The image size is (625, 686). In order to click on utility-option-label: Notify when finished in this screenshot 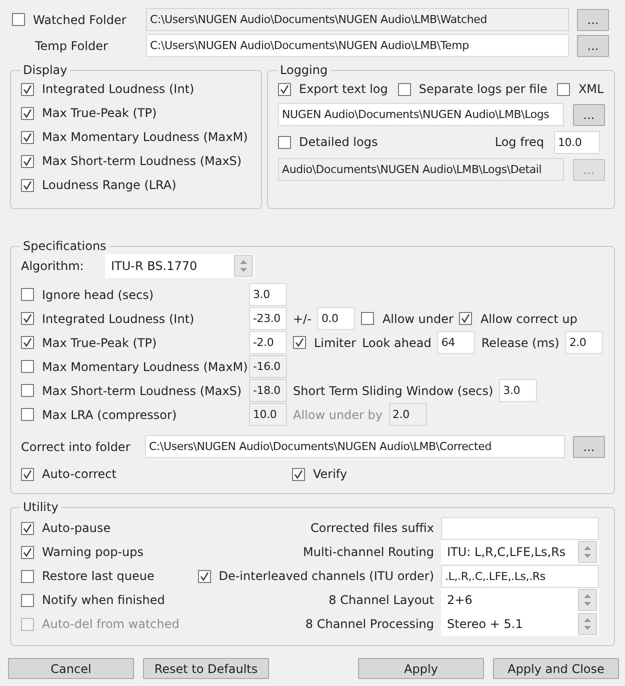, I will do `click(103, 600)`.